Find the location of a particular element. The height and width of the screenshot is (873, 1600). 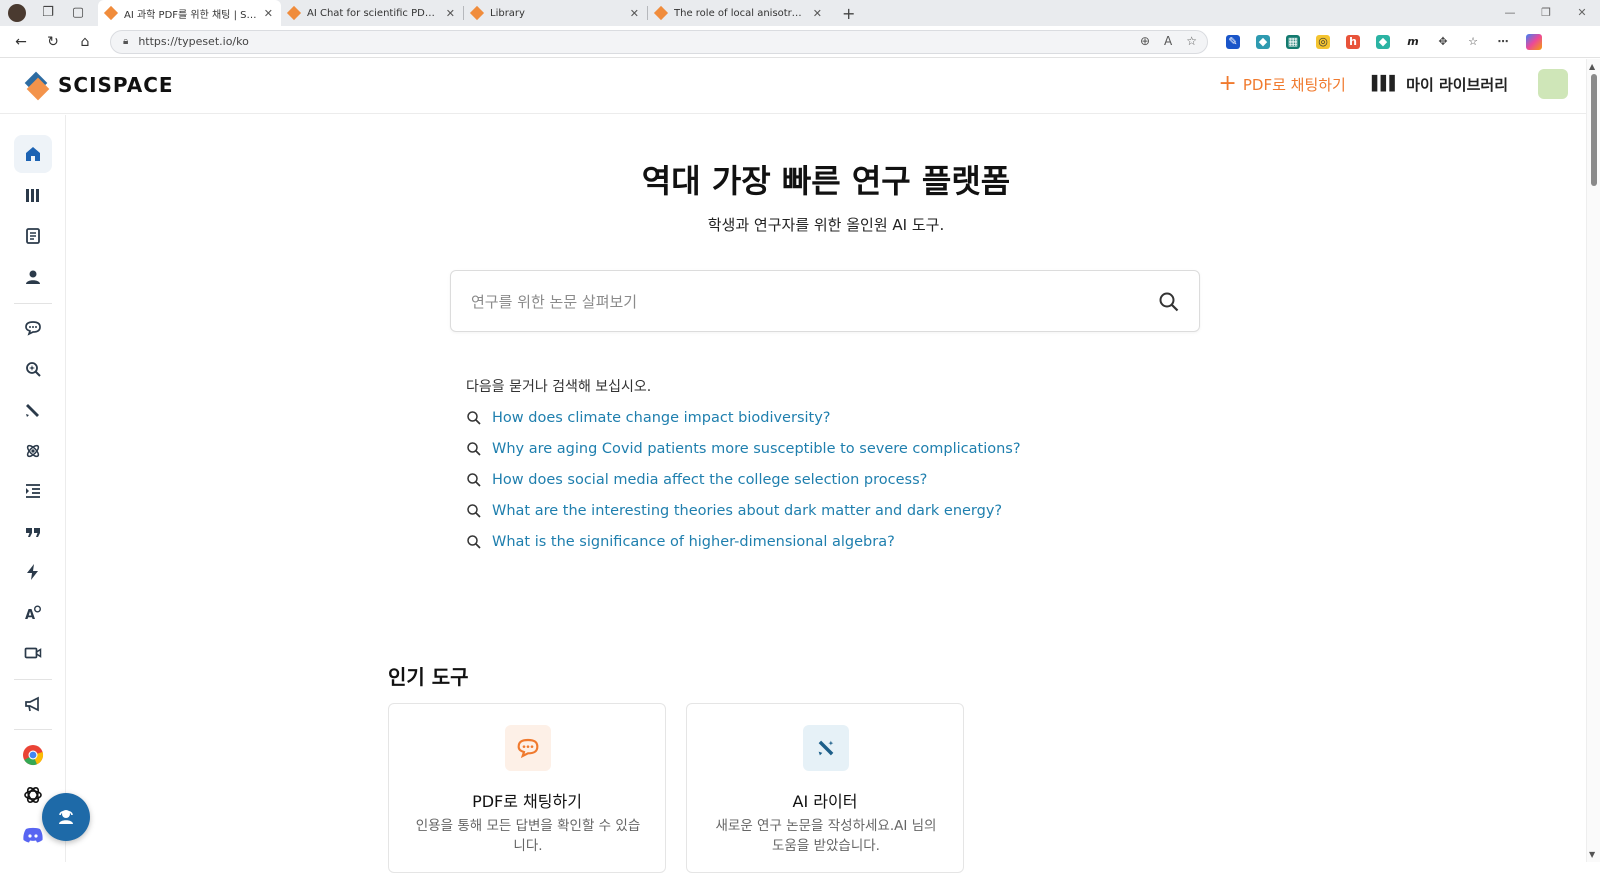

document-icon is located at coordinates (33, 236).